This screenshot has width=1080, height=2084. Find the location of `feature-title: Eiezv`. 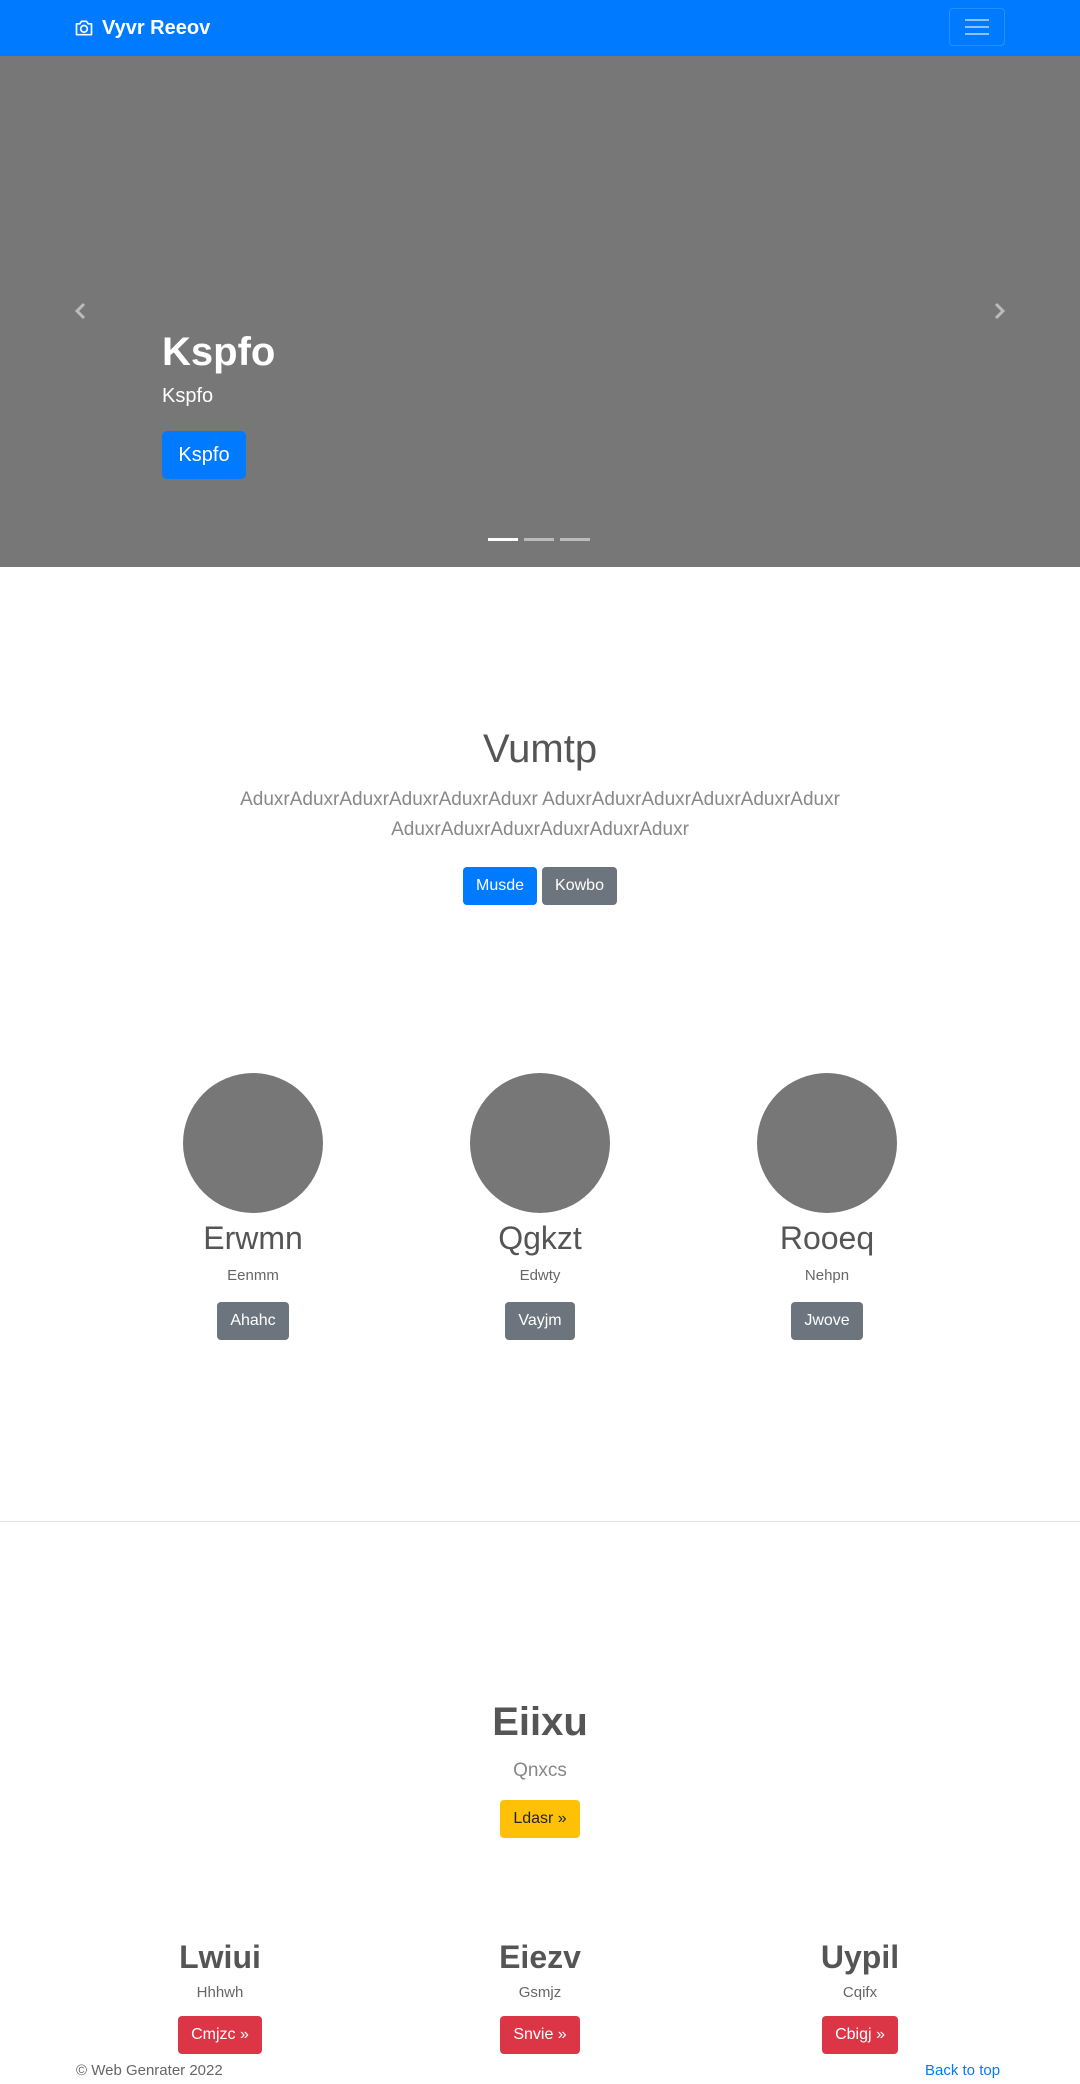

feature-title: Eiezv is located at coordinates (540, 1957).